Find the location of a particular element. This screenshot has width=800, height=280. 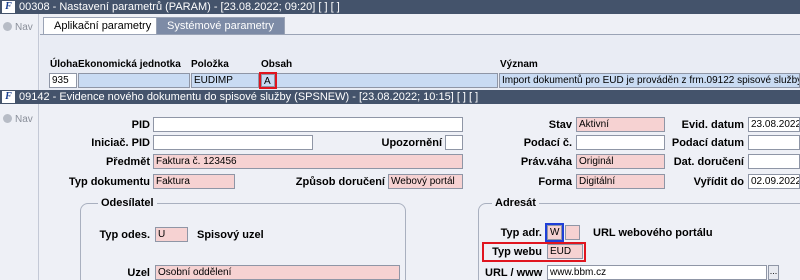

url-www-label: URL / www is located at coordinates (514, 273).